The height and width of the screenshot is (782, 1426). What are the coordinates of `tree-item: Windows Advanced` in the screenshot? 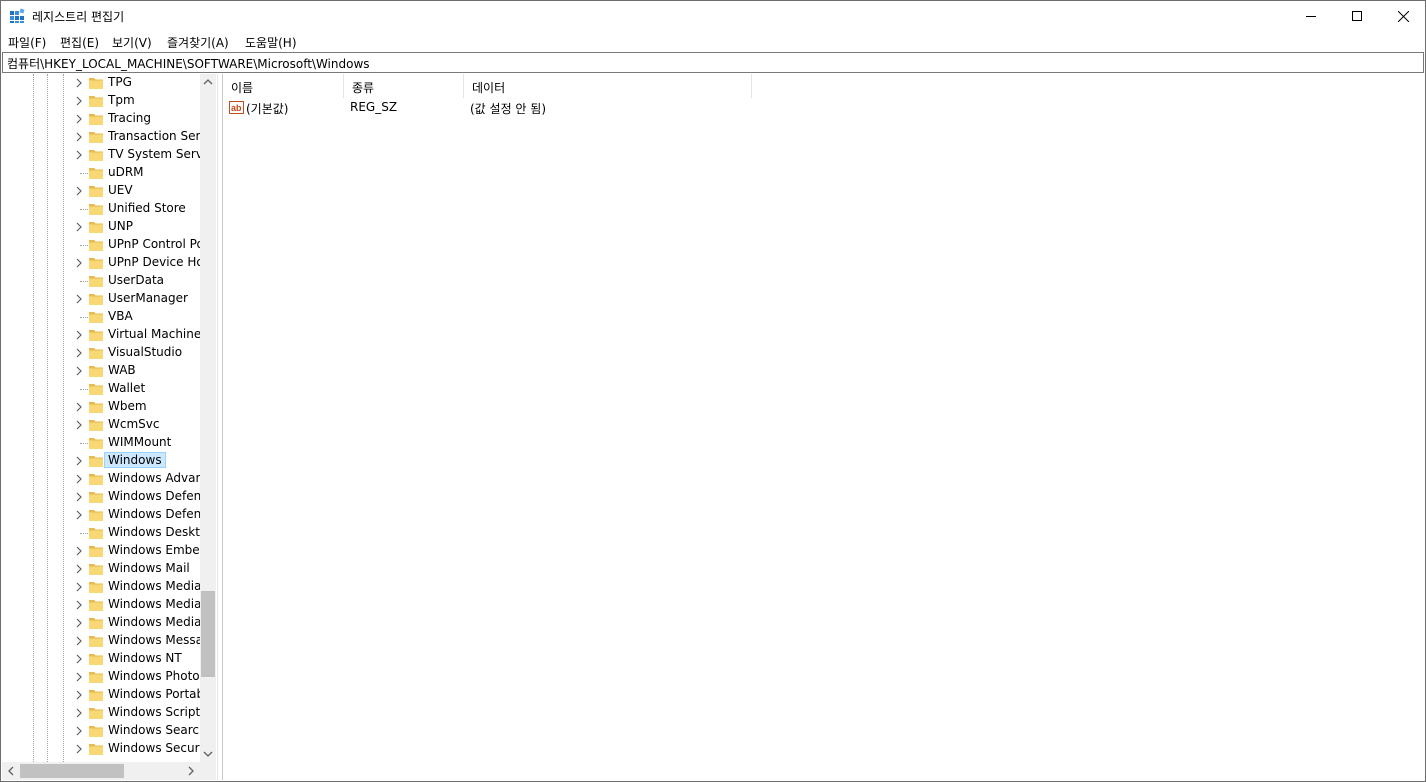 It's located at (101, 479).